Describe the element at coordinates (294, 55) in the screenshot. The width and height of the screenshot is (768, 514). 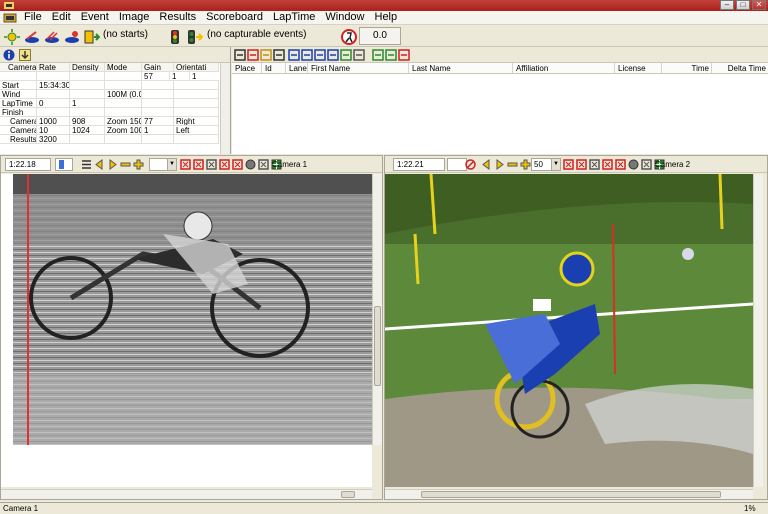
I see `sort-icon` at that location.